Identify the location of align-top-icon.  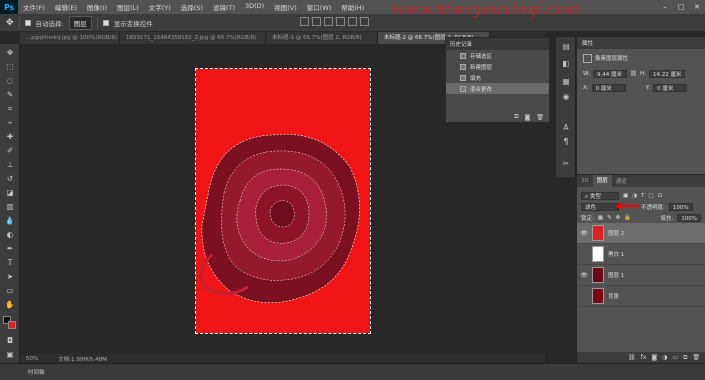
(304, 21).